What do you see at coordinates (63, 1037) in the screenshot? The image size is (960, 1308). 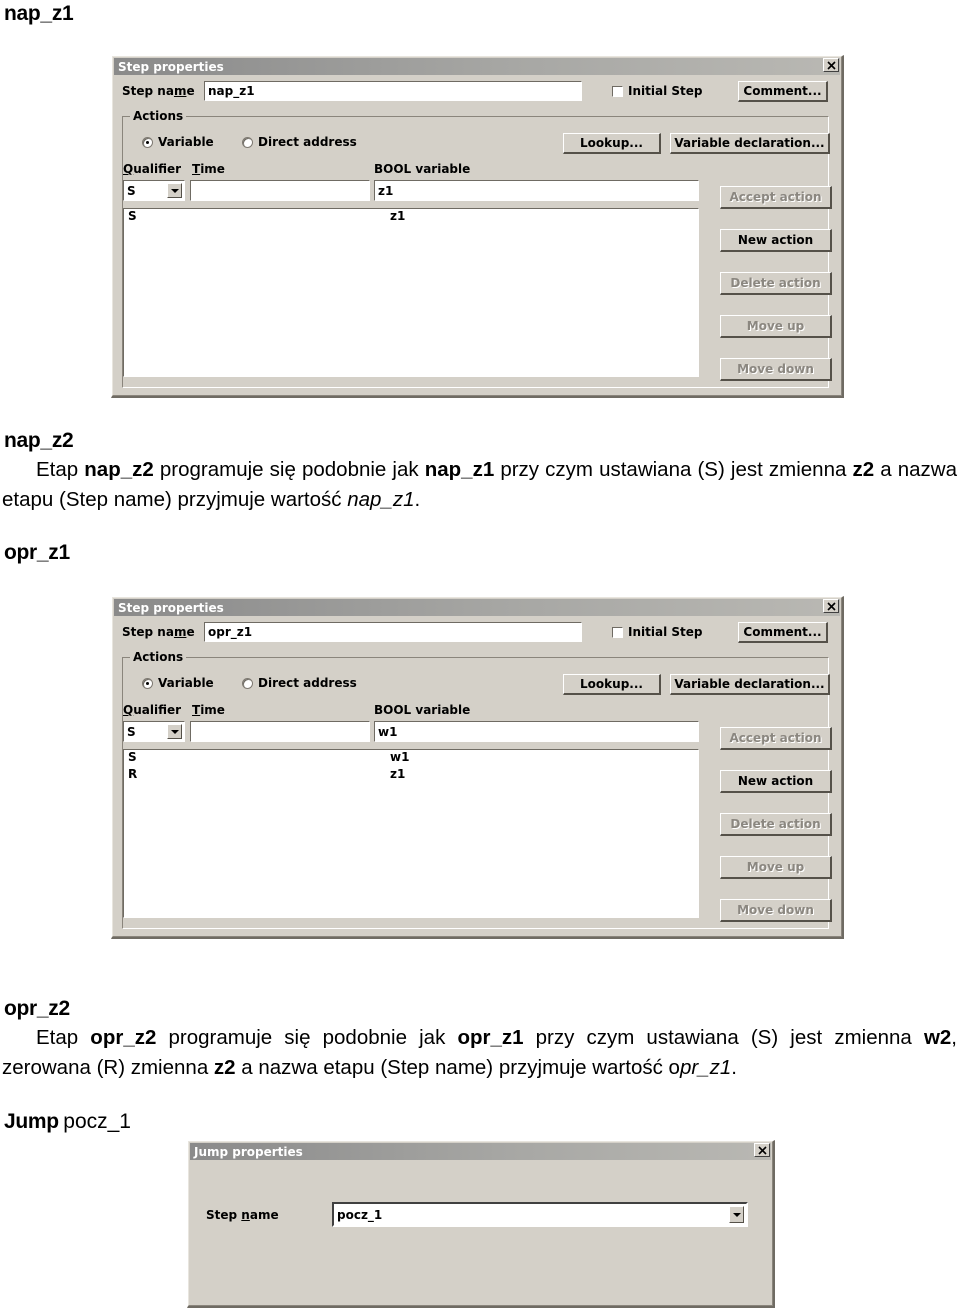 I see `para-text: Etap` at bounding box center [63, 1037].